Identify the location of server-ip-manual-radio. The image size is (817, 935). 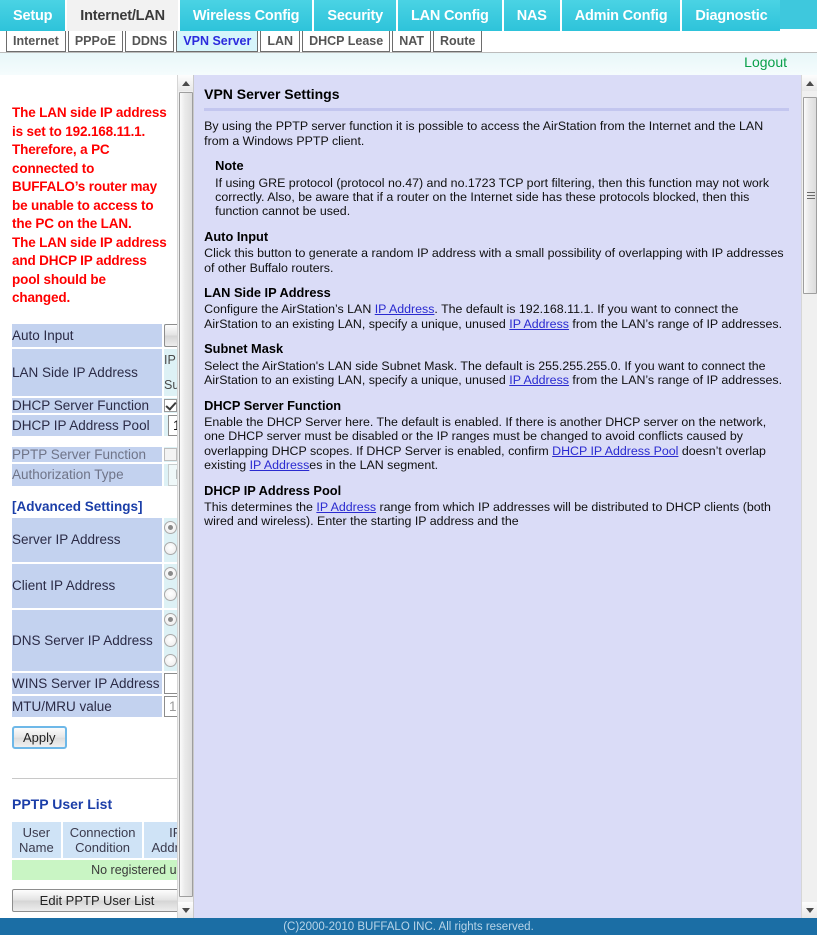
(170, 548).